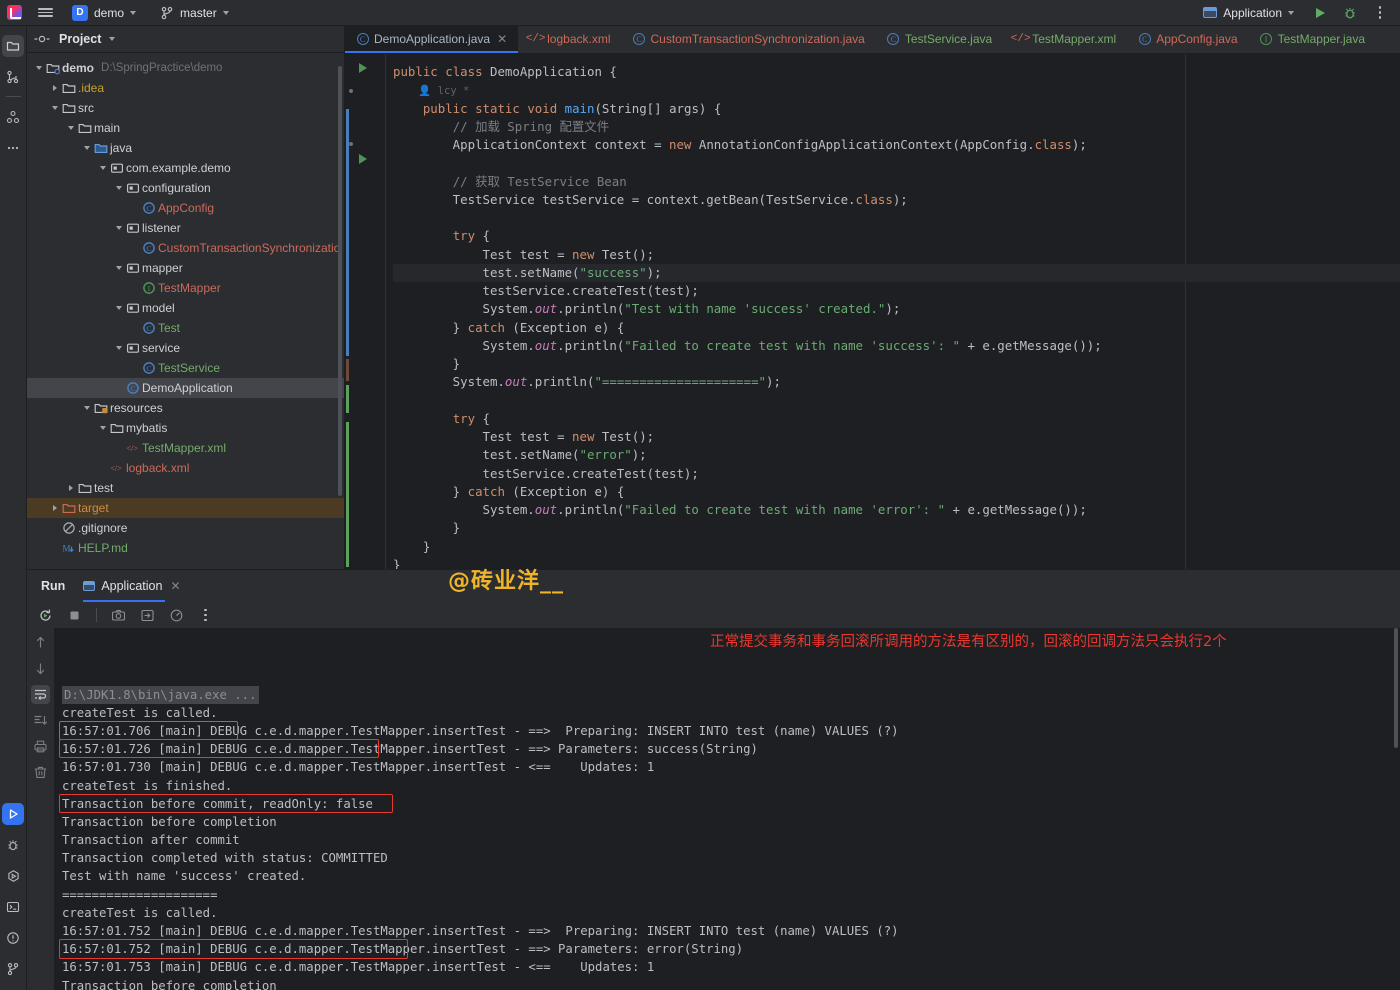  Describe the element at coordinates (40, 720) in the screenshot. I see `scroll-to-end-button` at that location.